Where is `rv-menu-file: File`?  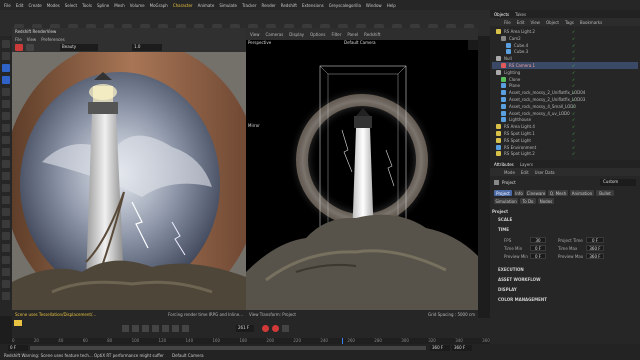 rv-menu-file: File is located at coordinates (18, 39).